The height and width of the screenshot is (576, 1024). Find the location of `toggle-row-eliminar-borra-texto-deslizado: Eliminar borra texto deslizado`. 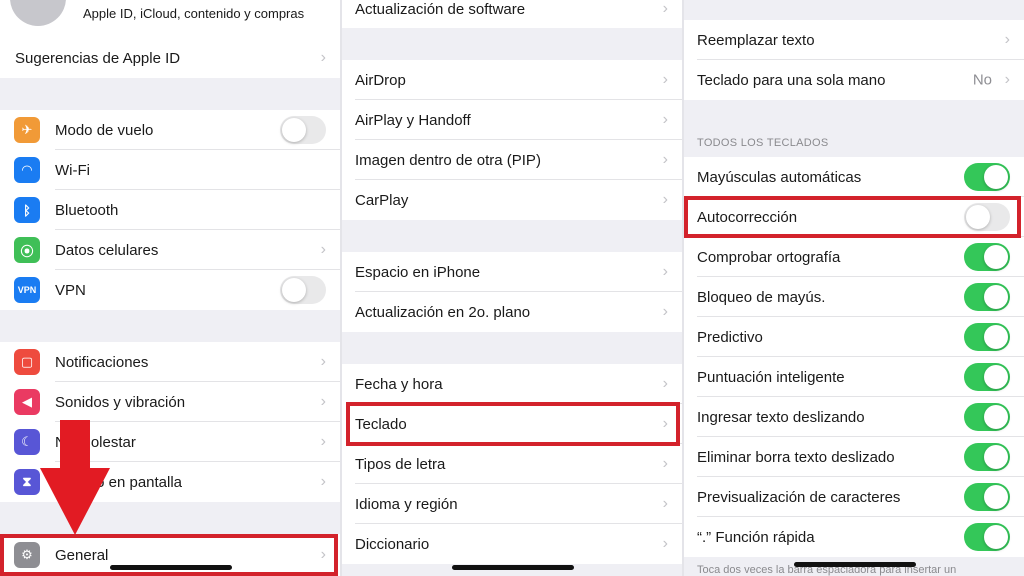

toggle-row-eliminar-borra-texto-deslizado: Eliminar borra texto deslizado is located at coordinates (854, 457).